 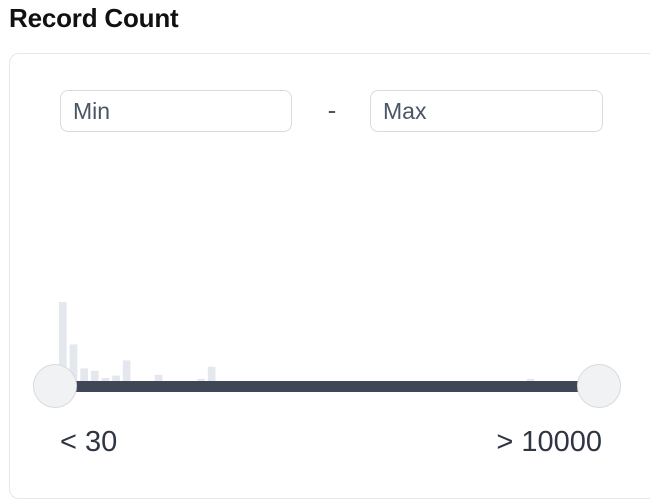 What do you see at coordinates (486, 111) in the screenshot?
I see `max-input` at bounding box center [486, 111].